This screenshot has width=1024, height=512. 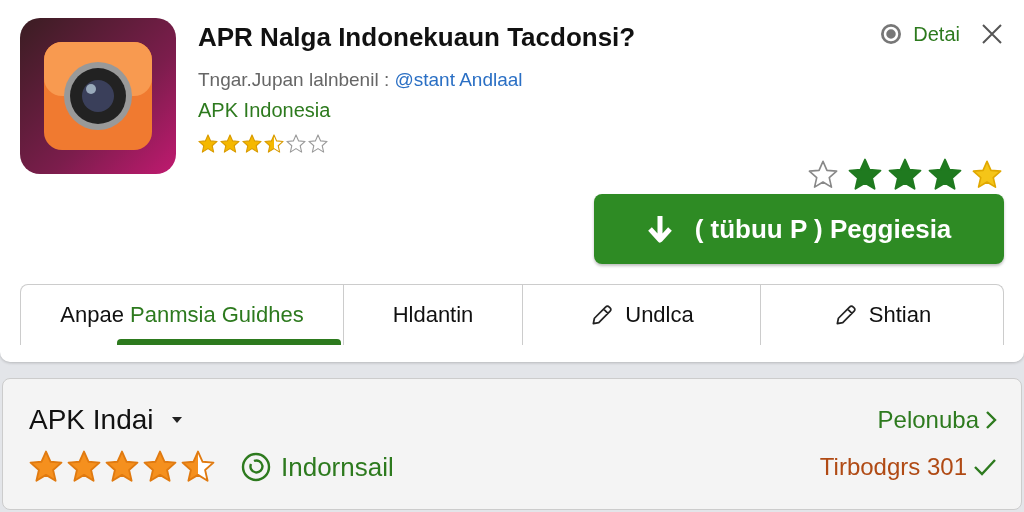 What do you see at coordinates (458, 79) in the screenshot?
I see `developer-link: @stant Andlaal` at bounding box center [458, 79].